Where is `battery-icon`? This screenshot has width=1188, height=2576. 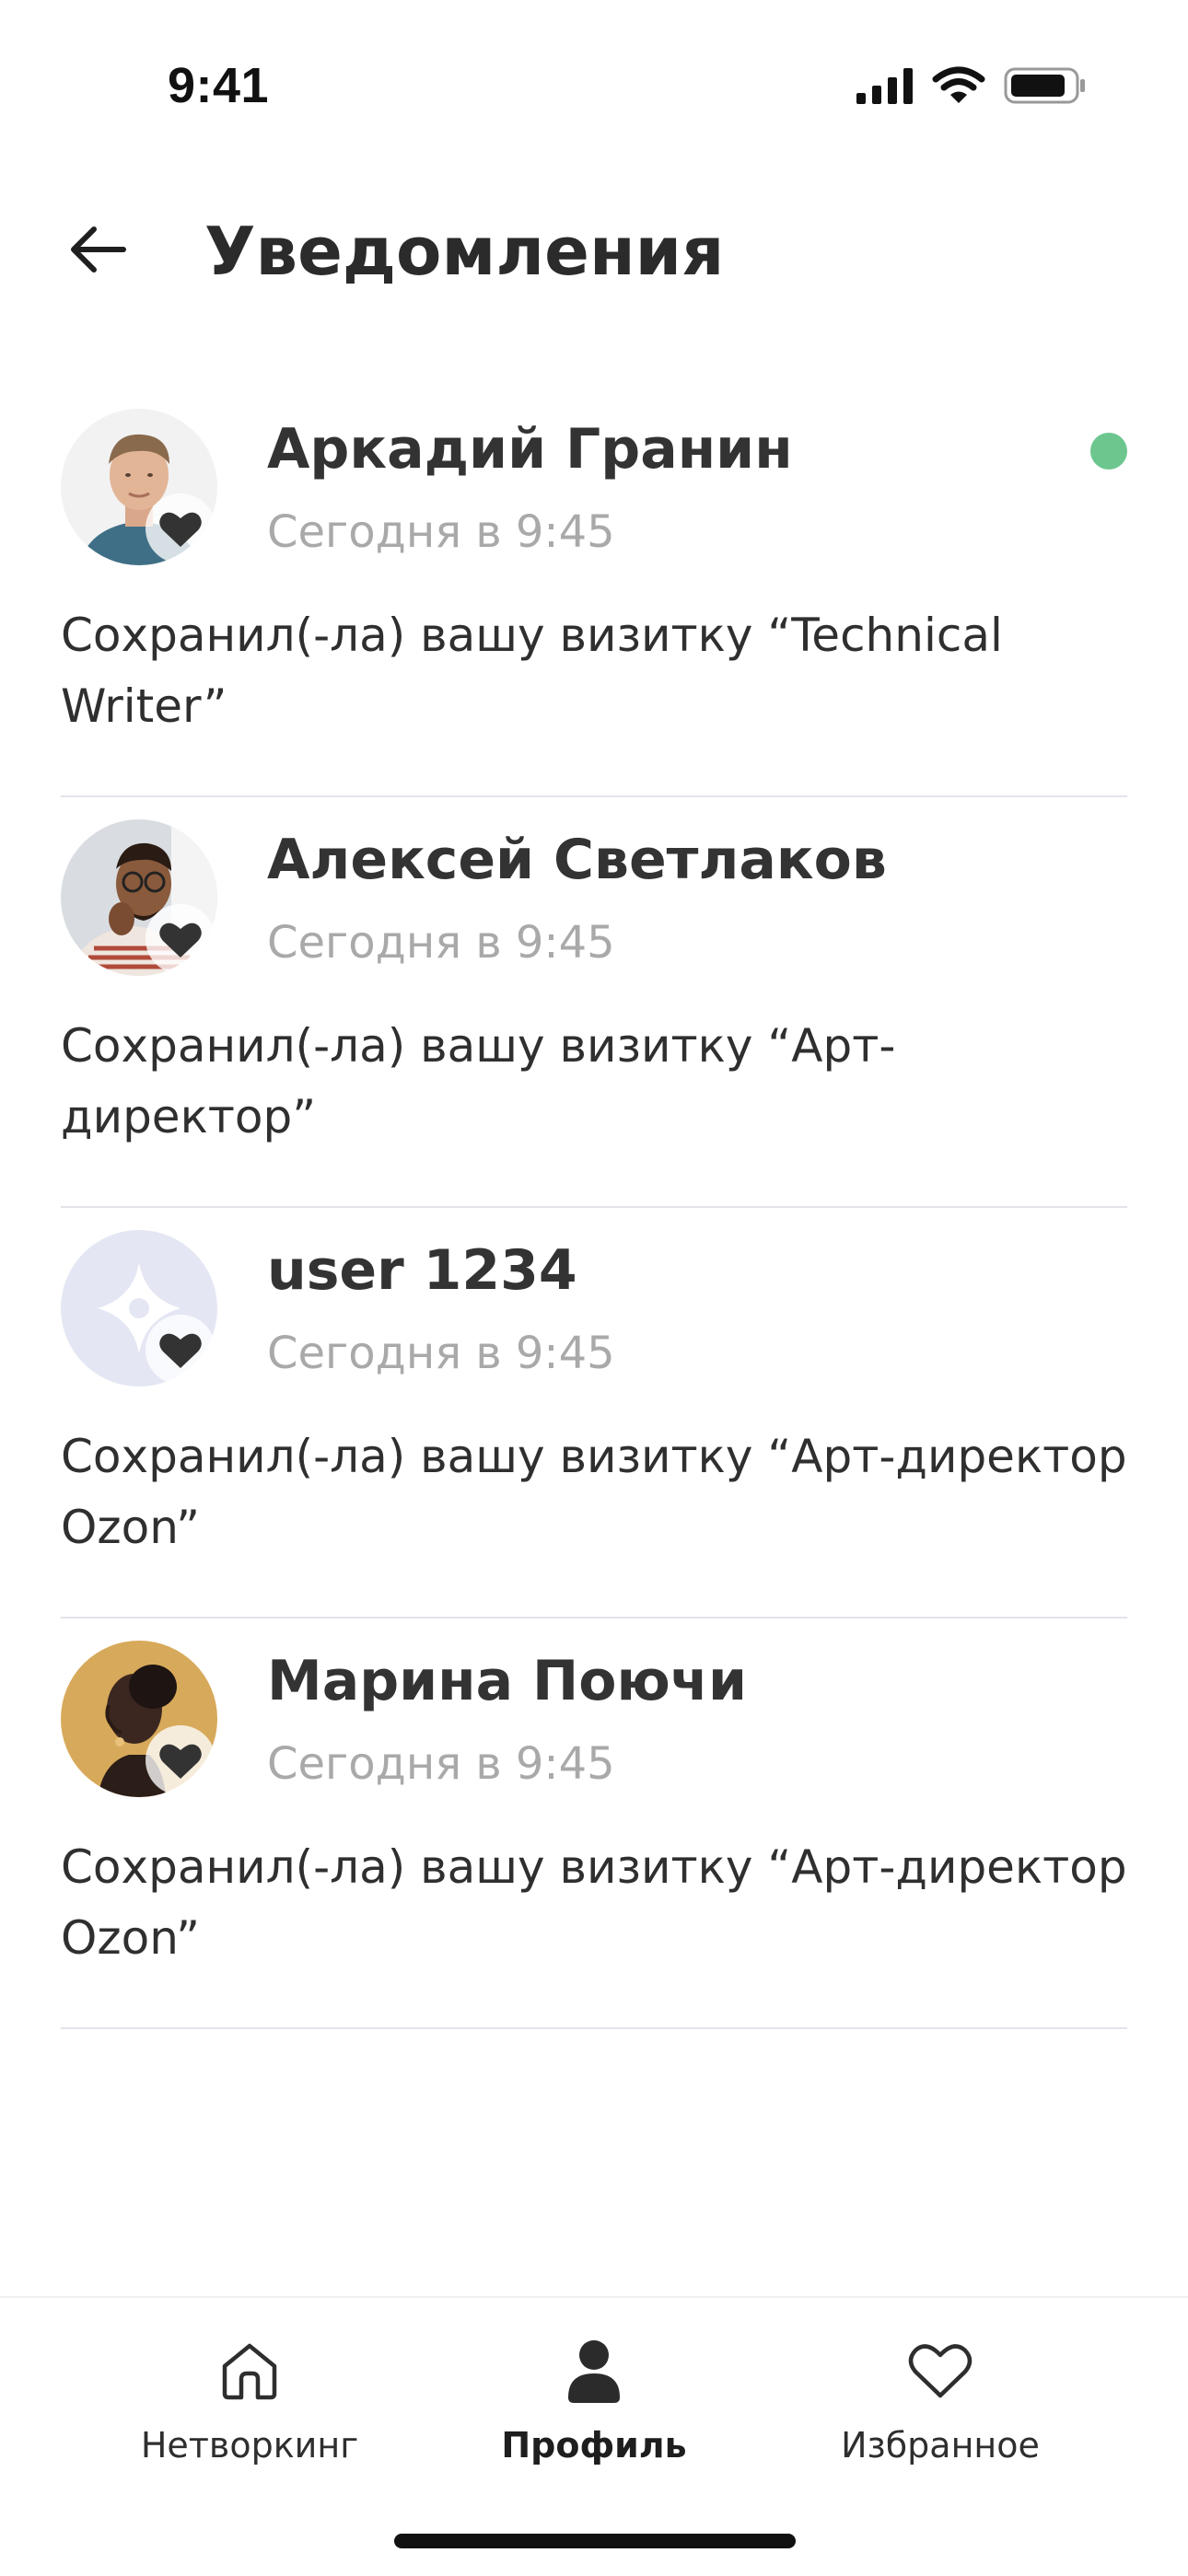 battery-icon is located at coordinates (1045, 85).